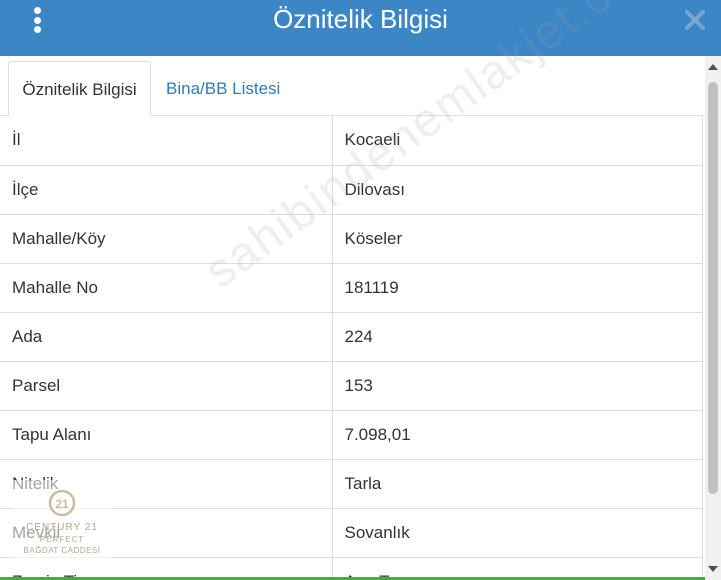  What do you see at coordinates (713, 569) in the screenshot?
I see `scroll-down-arrow-icon` at bounding box center [713, 569].